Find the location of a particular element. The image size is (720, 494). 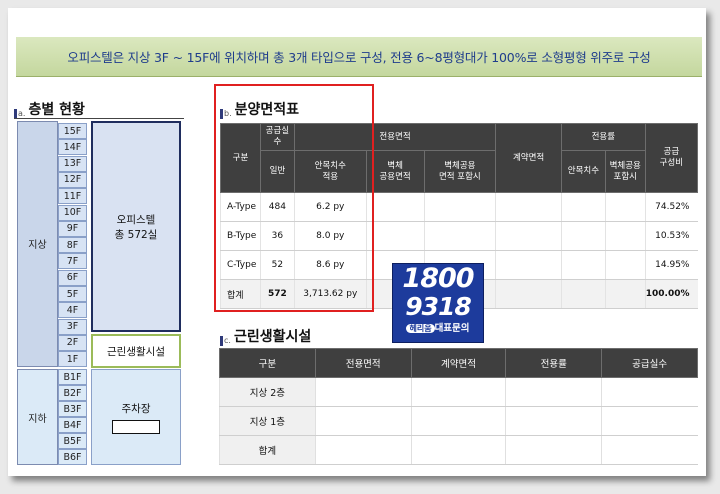

highlight-box is located at coordinates (294, 198).